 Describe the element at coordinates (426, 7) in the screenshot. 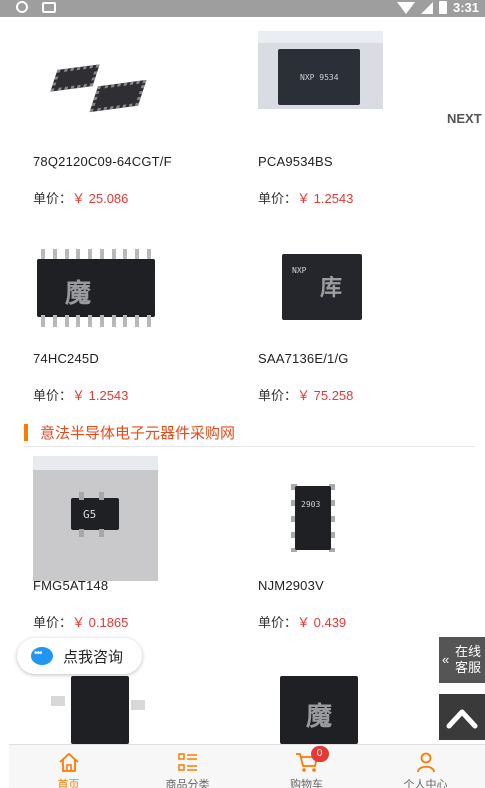

I see `signal-icon` at that location.